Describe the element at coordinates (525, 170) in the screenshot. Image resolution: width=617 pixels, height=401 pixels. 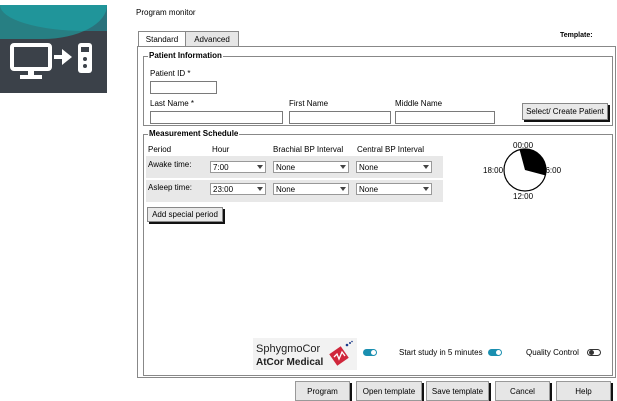
I see `schedule-clock` at that location.